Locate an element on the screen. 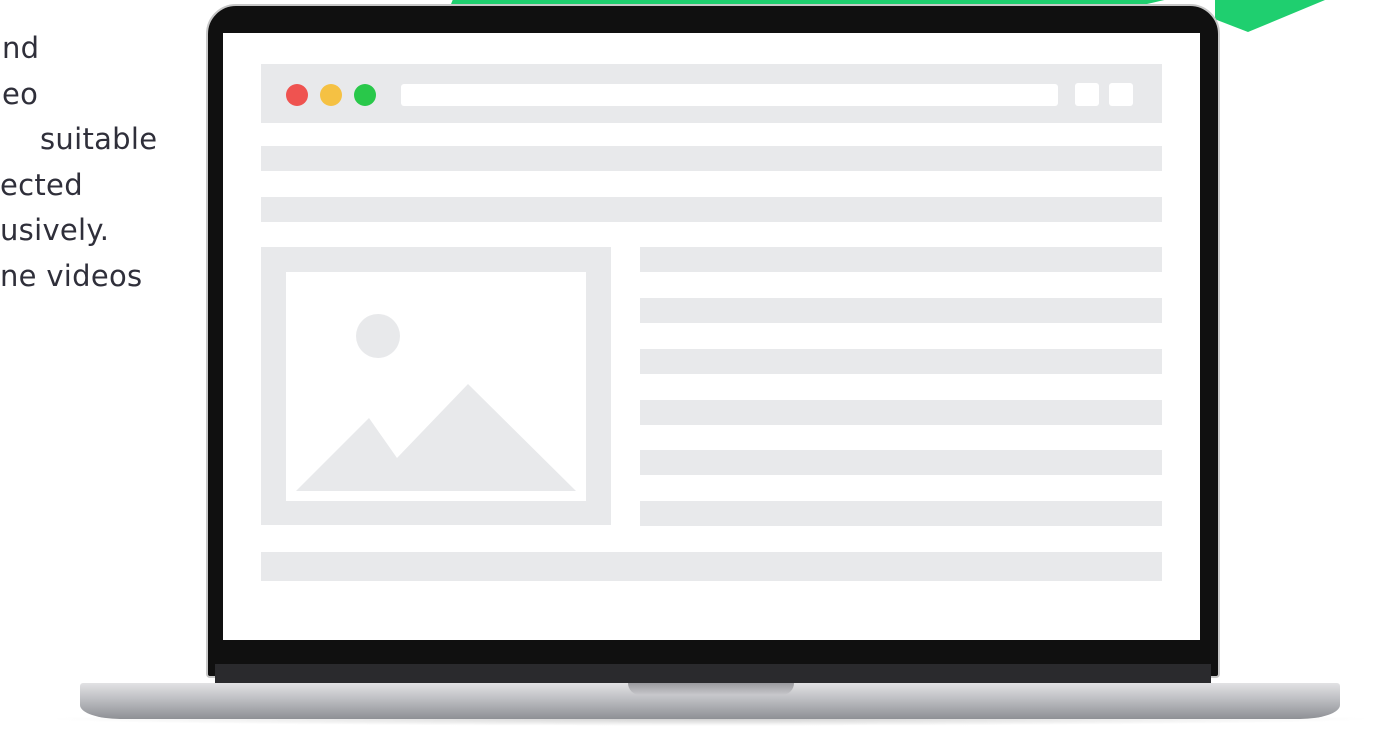  image-placeholder-icon is located at coordinates (436, 402).